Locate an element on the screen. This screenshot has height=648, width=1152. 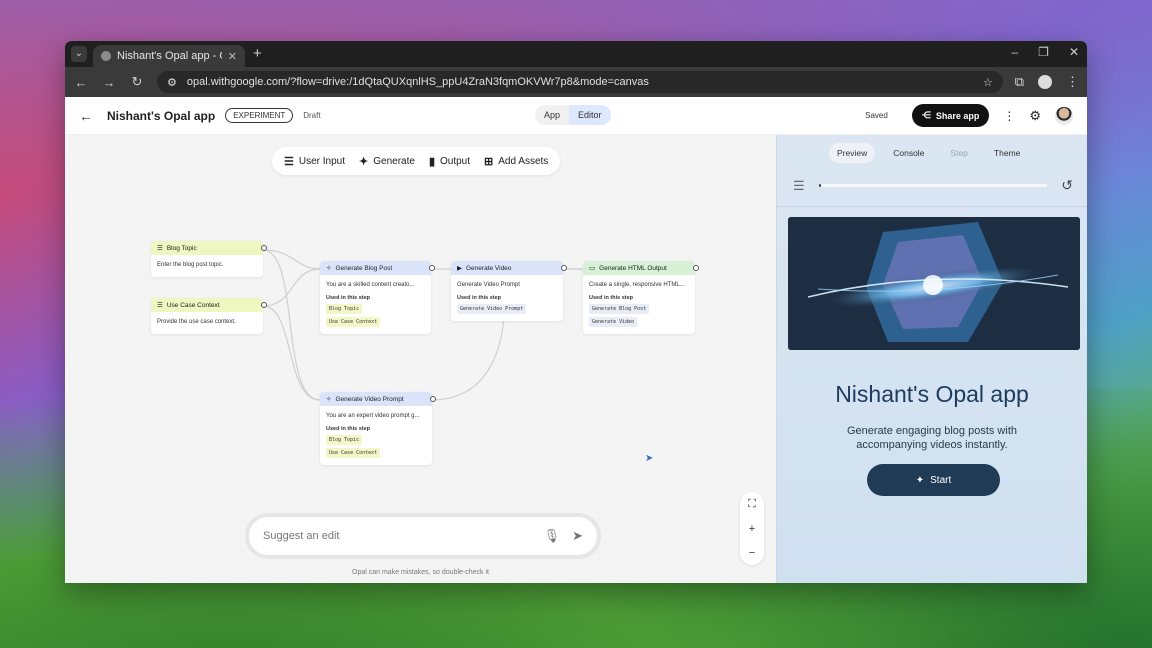
start-button: ✦ Start is located at coordinates (933, 480).